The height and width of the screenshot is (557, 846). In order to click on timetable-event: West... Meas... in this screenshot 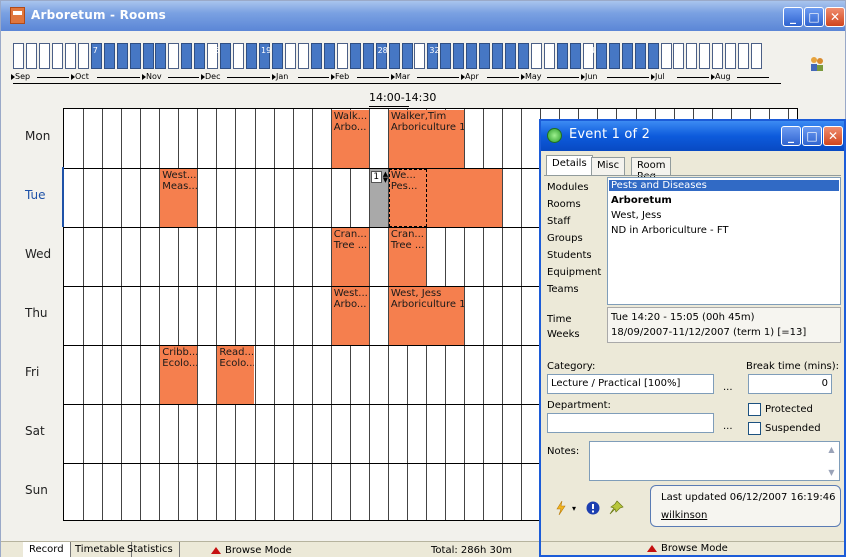, I will do `click(179, 198)`.